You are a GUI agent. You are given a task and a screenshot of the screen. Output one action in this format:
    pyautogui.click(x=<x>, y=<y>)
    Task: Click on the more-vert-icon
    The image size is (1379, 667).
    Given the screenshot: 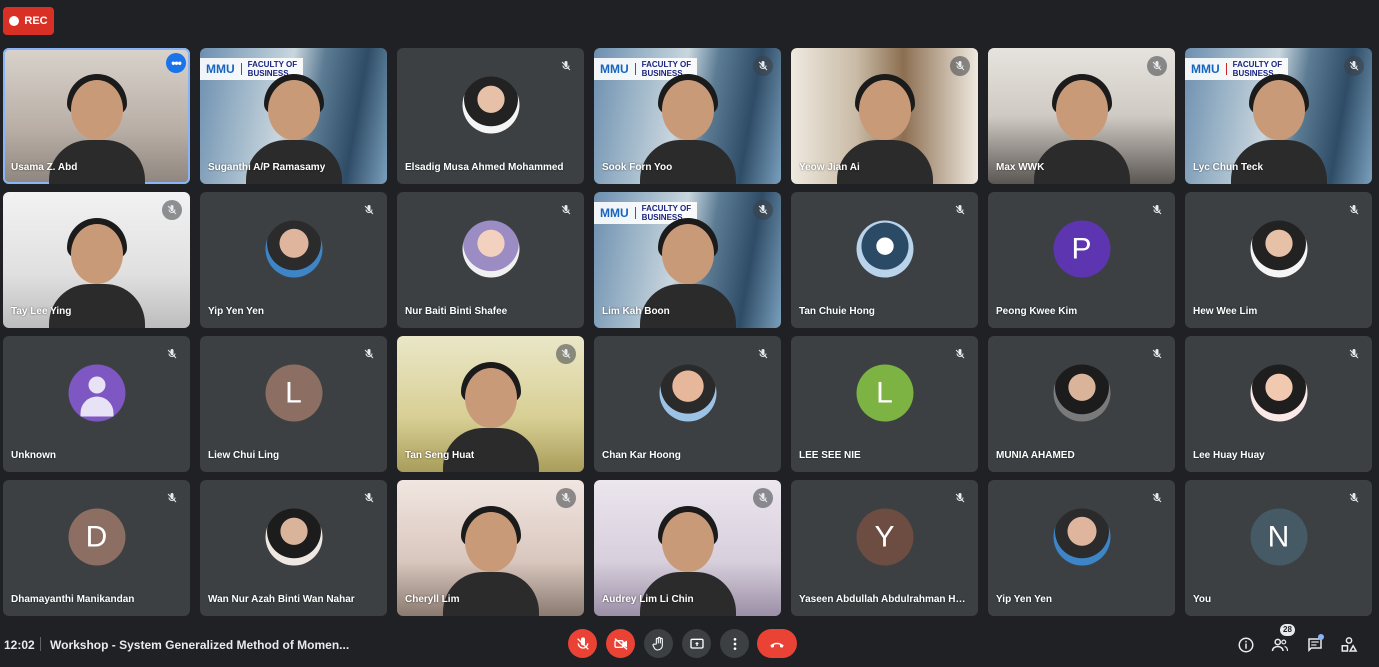 What is the action you would take?
    pyautogui.click(x=734, y=643)
    